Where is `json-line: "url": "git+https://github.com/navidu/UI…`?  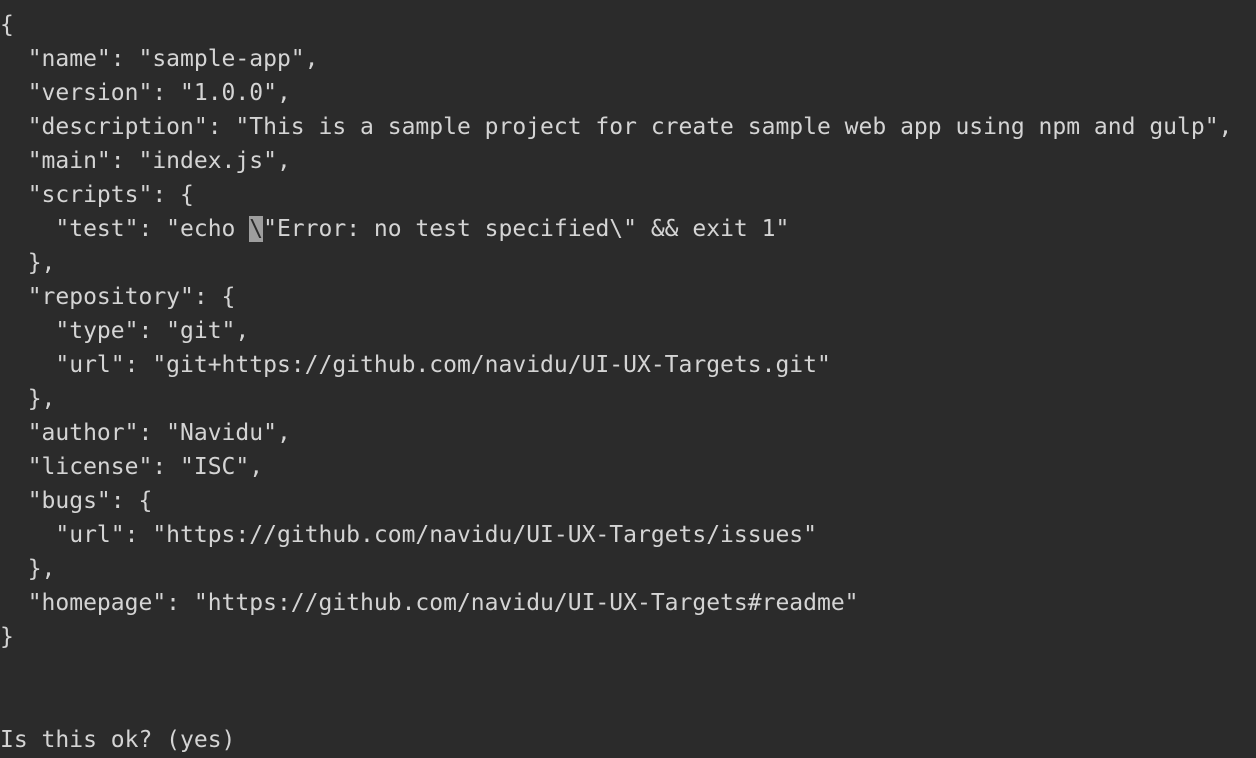
json-line: "url": "git+https://github.com/navidu/UI… is located at coordinates (415, 365).